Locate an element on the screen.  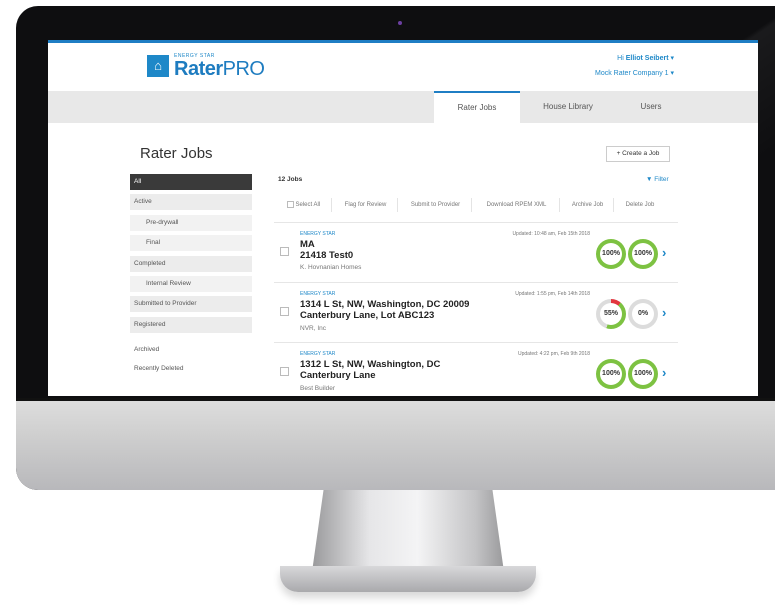
row-updated: Updated: 4:22 pm, Feb 9th 2018 is located at coordinates (554, 354).